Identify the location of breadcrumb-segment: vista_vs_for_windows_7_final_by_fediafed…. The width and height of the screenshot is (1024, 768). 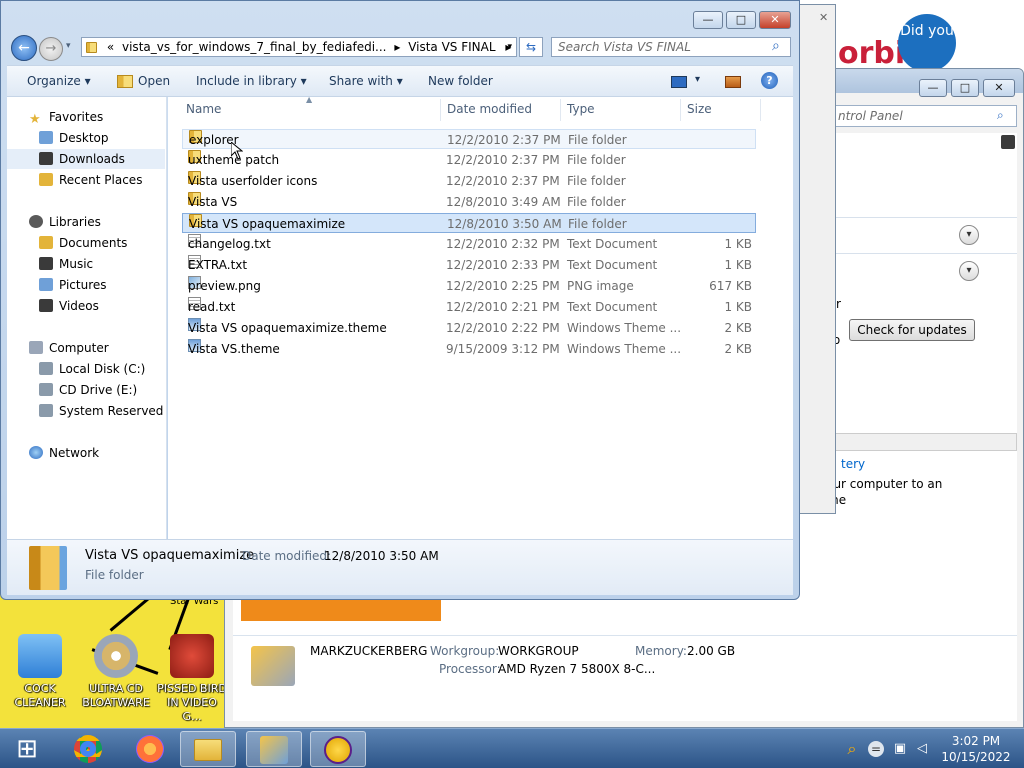
(254, 47).